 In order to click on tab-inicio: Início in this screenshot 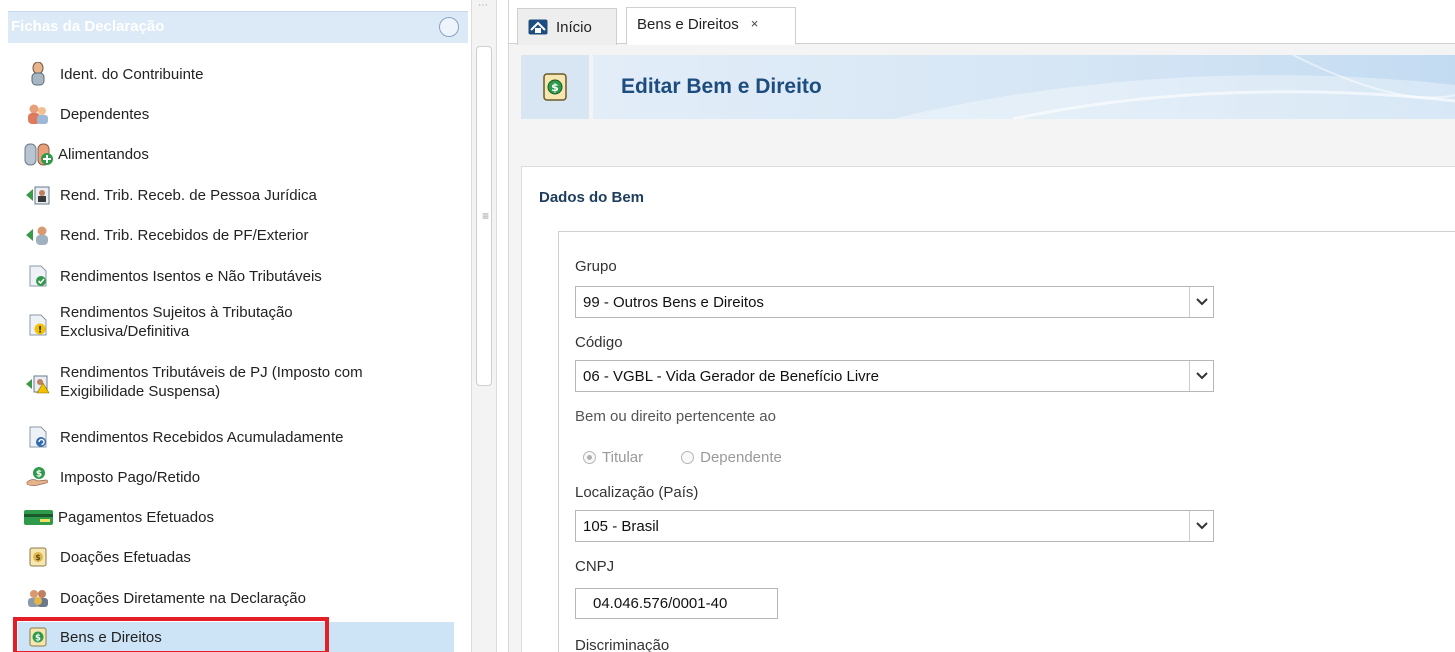, I will do `click(567, 26)`.